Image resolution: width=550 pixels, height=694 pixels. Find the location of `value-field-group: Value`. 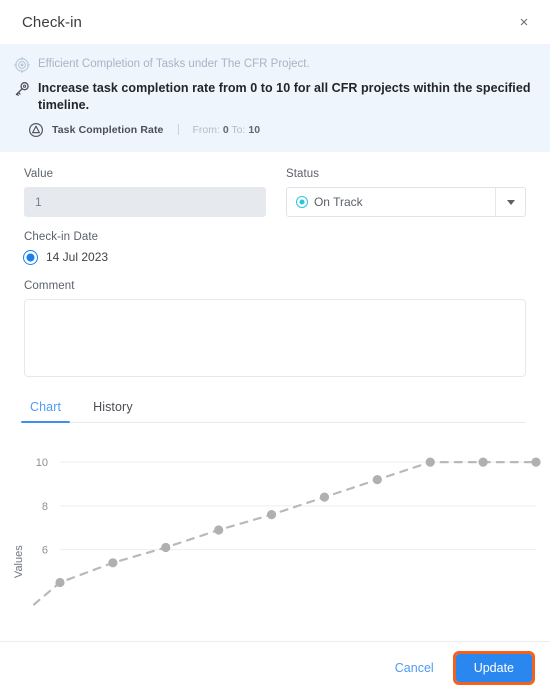

value-field-group: Value is located at coordinates (145, 192).